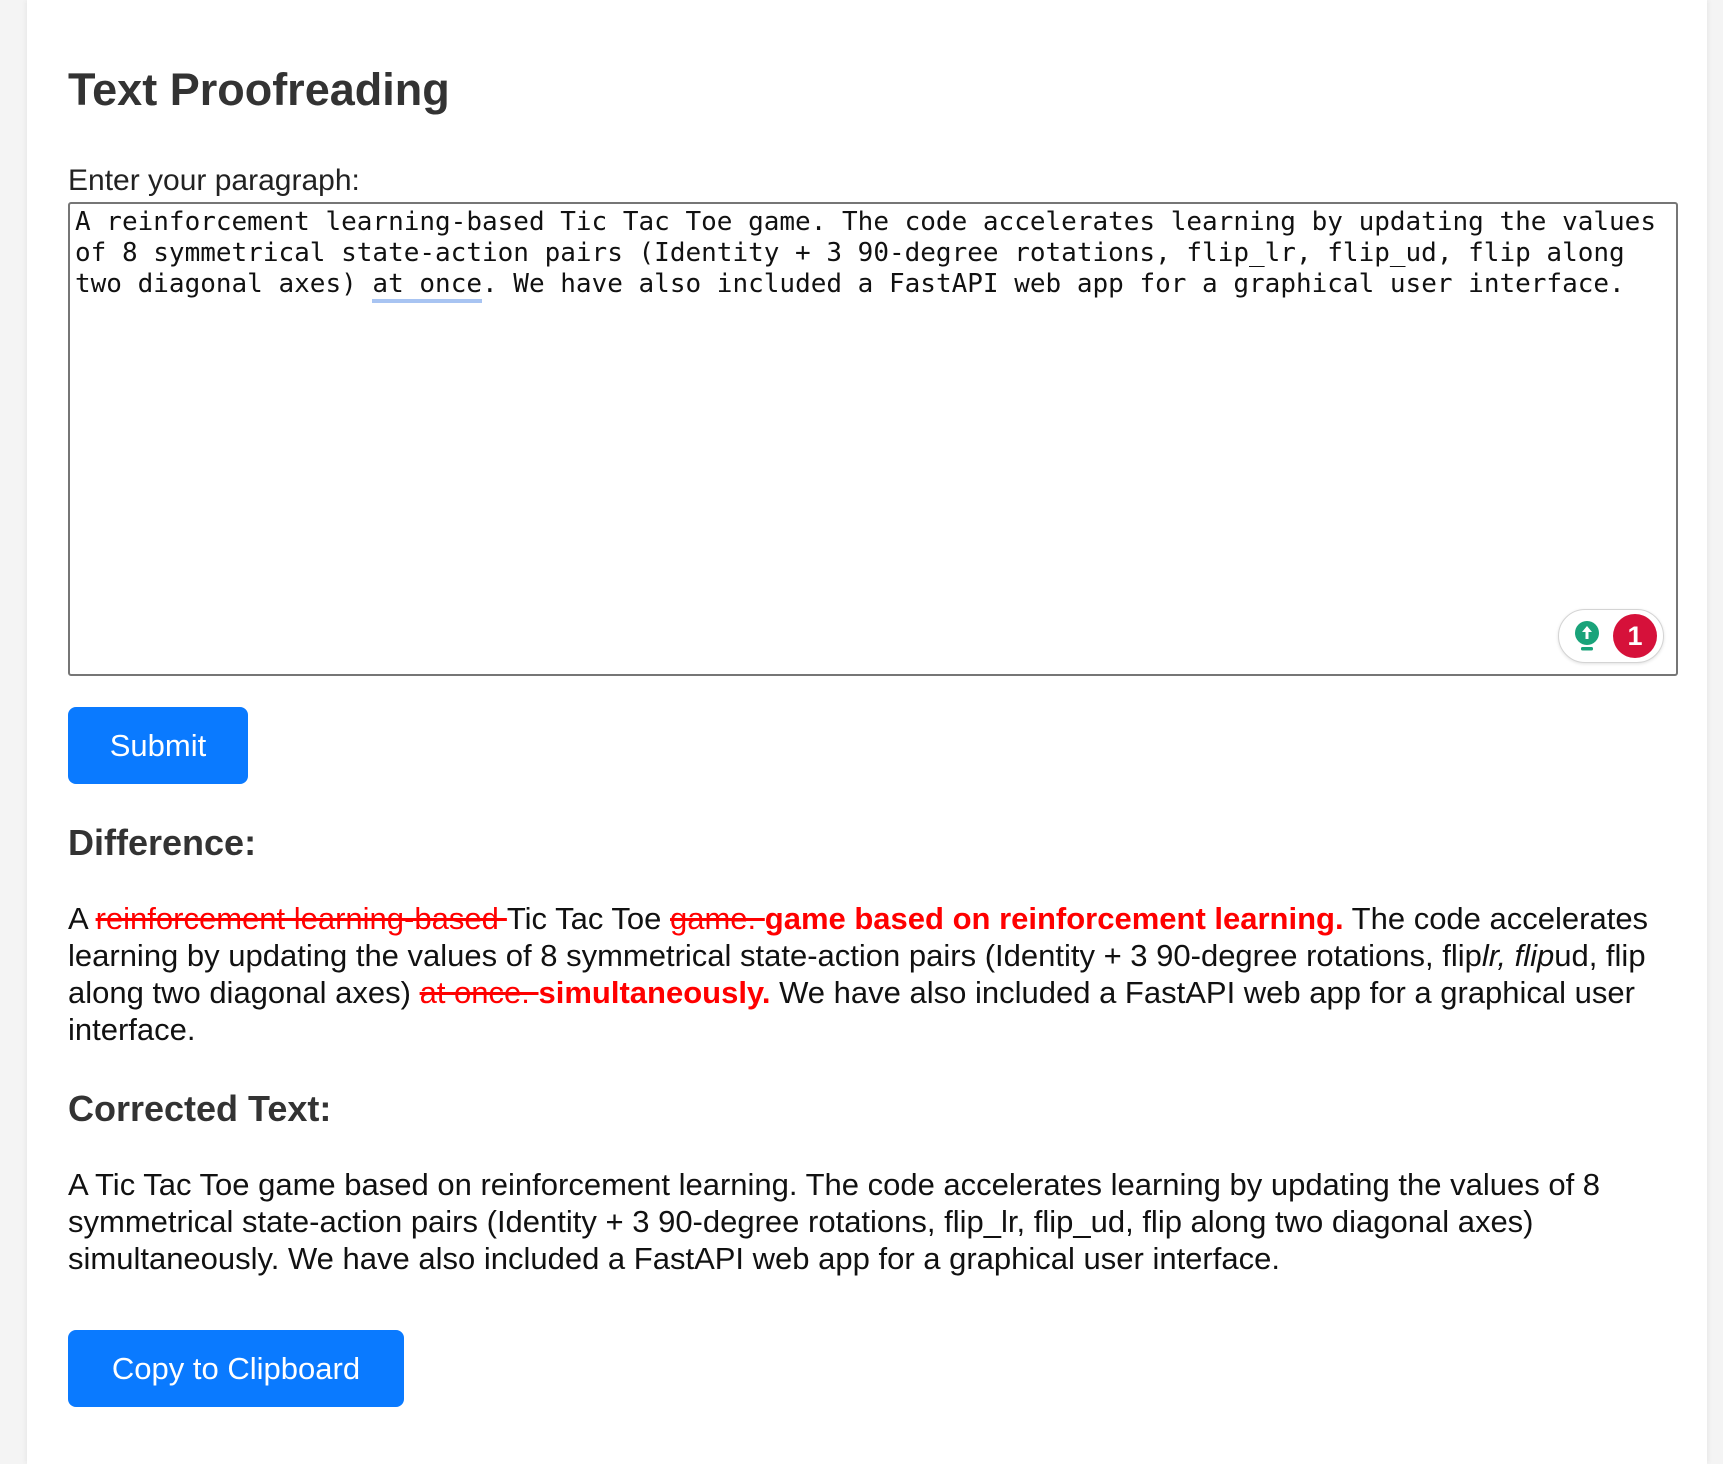 Image resolution: width=1723 pixels, height=1464 pixels. I want to click on diff-text-segment: Tic Tac Toe, so click(588, 918).